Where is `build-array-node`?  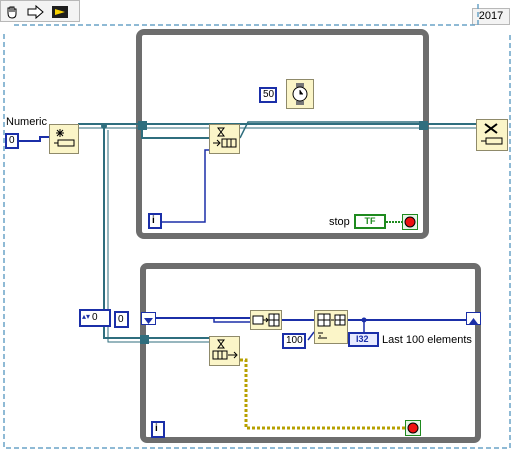
build-array-node is located at coordinates (266, 320).